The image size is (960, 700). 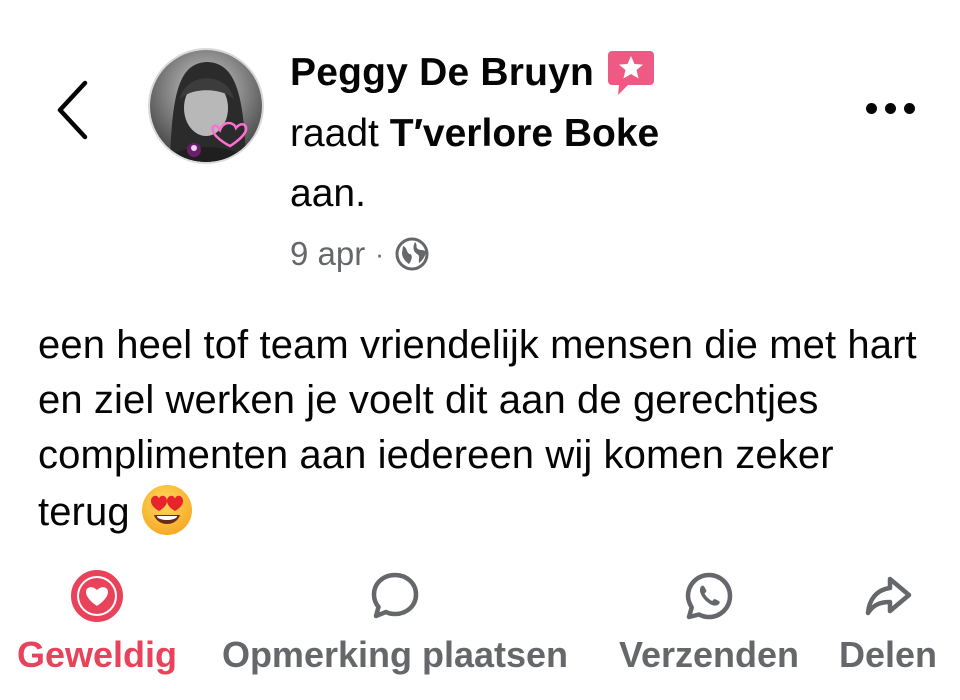 I want to click on globe-icon, so click(x=412, y=254).